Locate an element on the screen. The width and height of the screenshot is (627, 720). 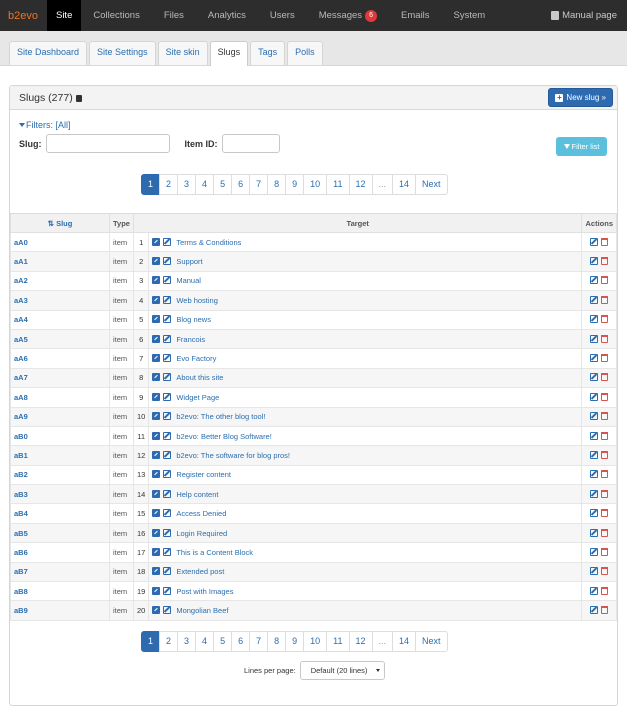
tab-slugs: Slugs is located at coordinates (229, 53).